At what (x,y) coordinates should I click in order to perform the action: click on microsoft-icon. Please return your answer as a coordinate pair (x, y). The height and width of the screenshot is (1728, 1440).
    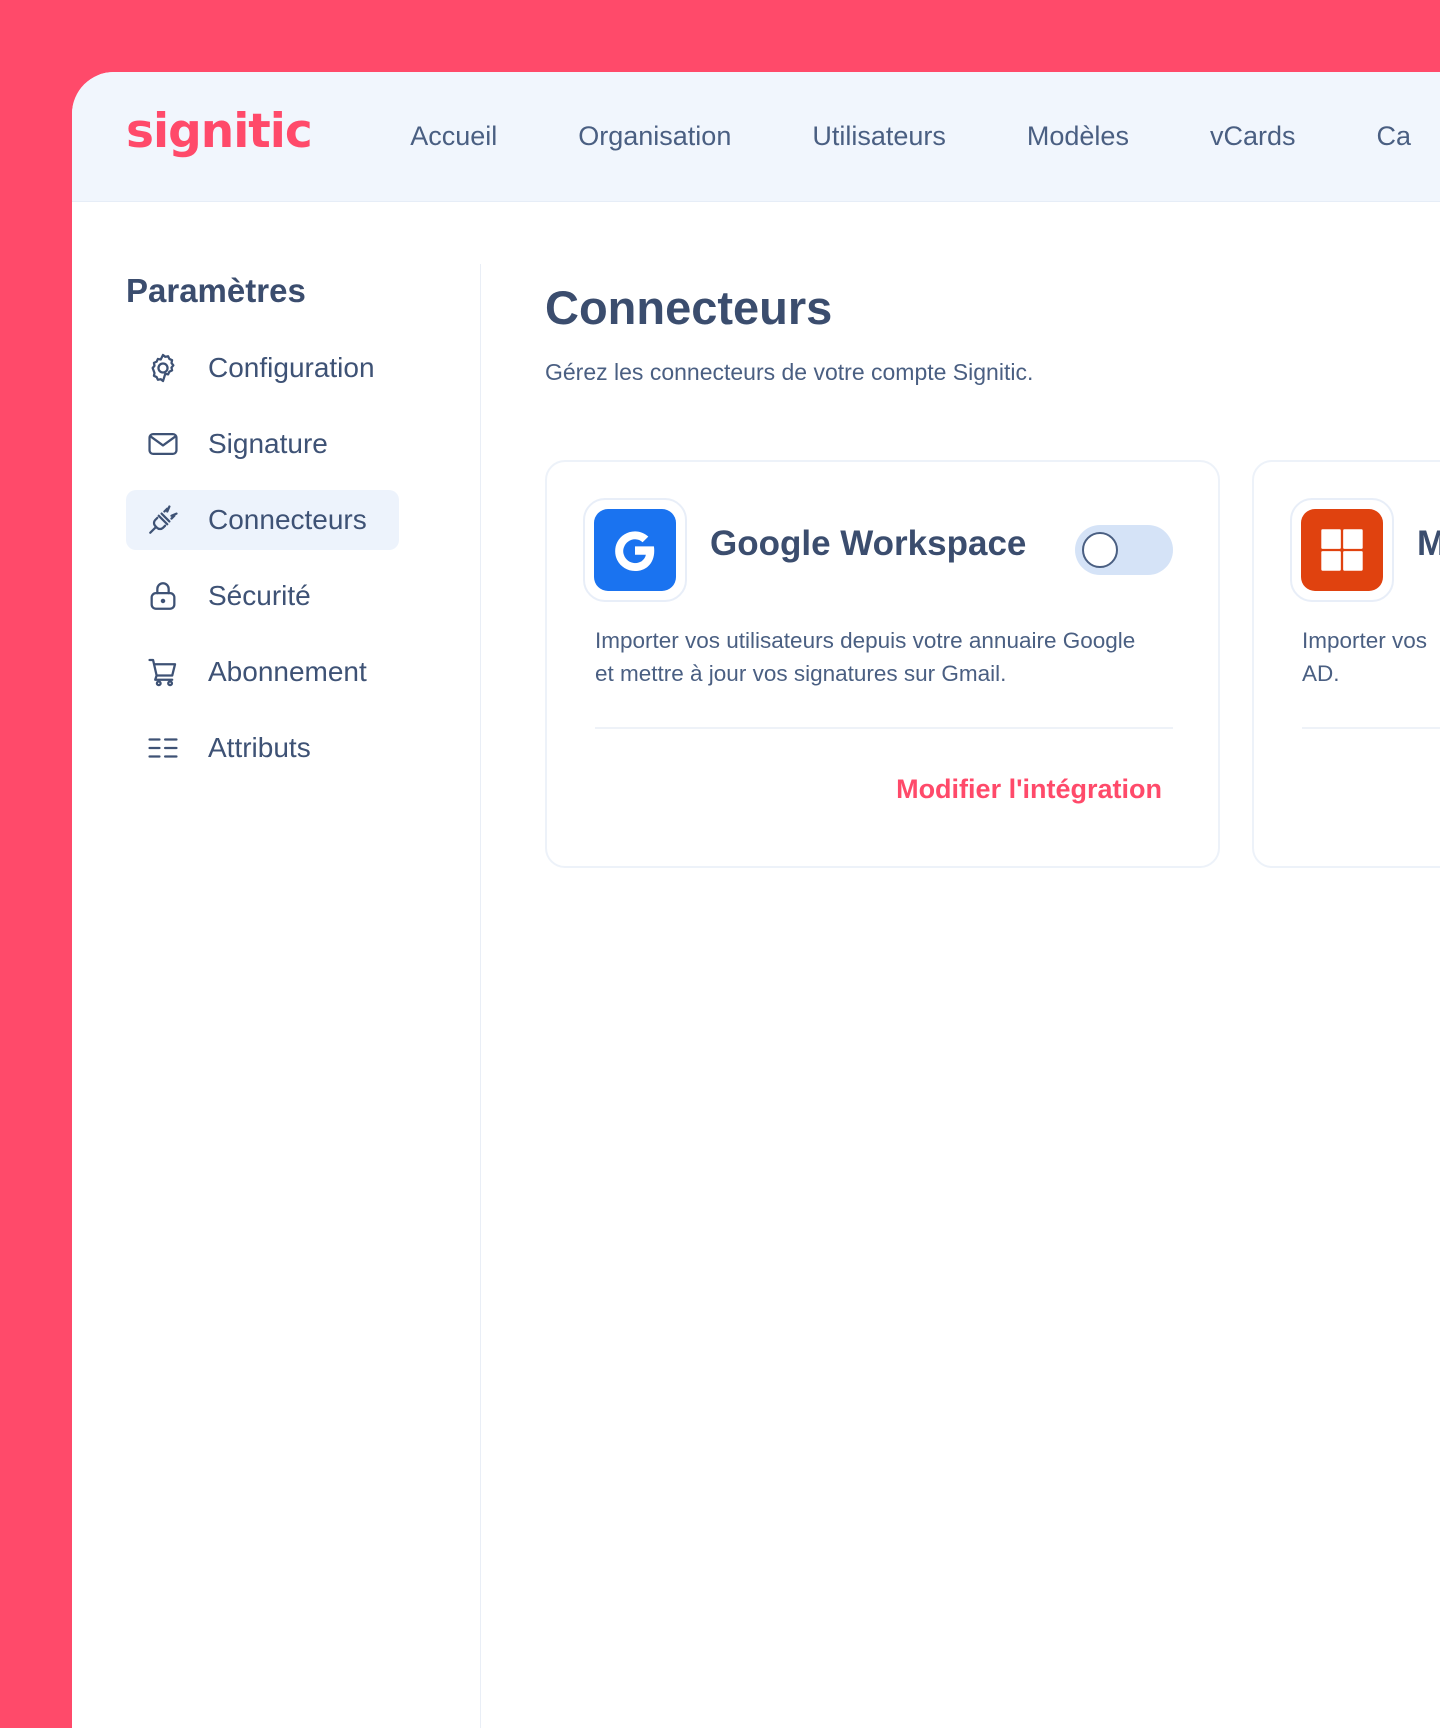
    Looking at the image, I should click on (1342, 550).